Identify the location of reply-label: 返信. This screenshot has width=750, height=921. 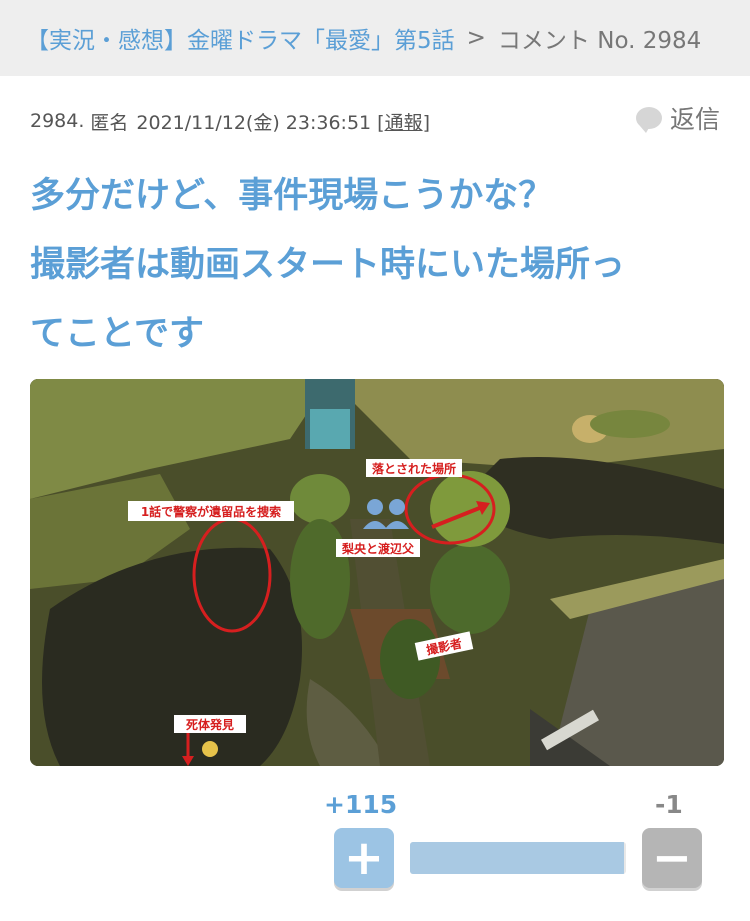
(694, 119).